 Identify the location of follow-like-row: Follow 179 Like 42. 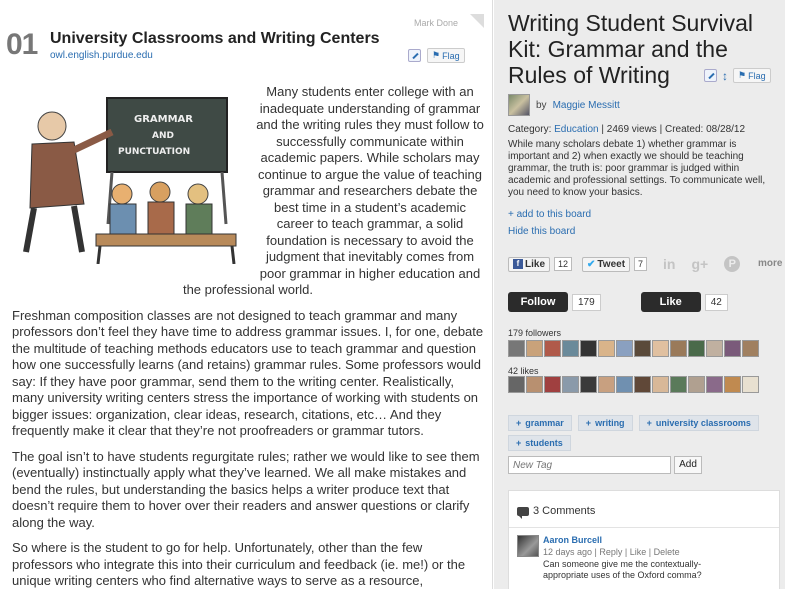
(618, 302).